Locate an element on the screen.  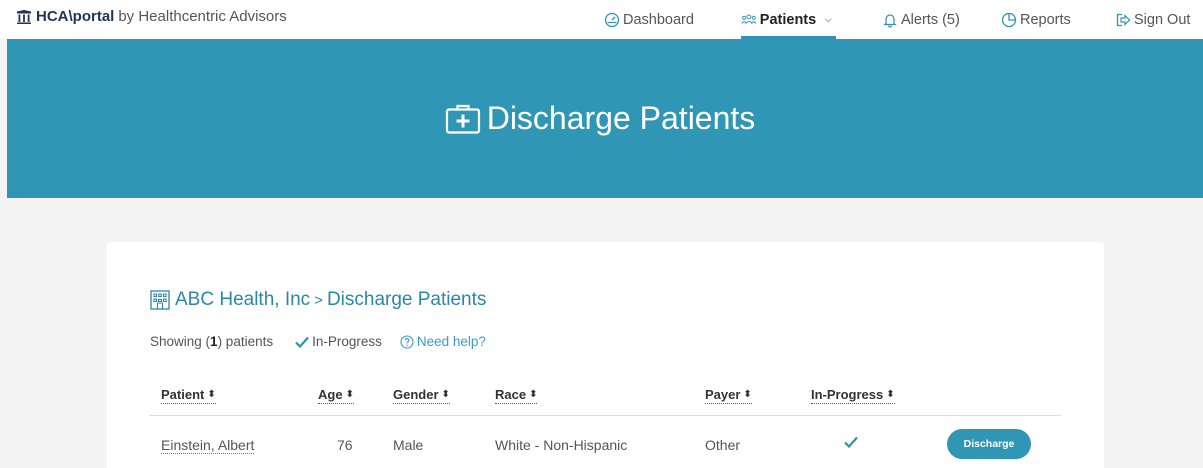
pie-chart-icon is located at coordinates (1009, 19).